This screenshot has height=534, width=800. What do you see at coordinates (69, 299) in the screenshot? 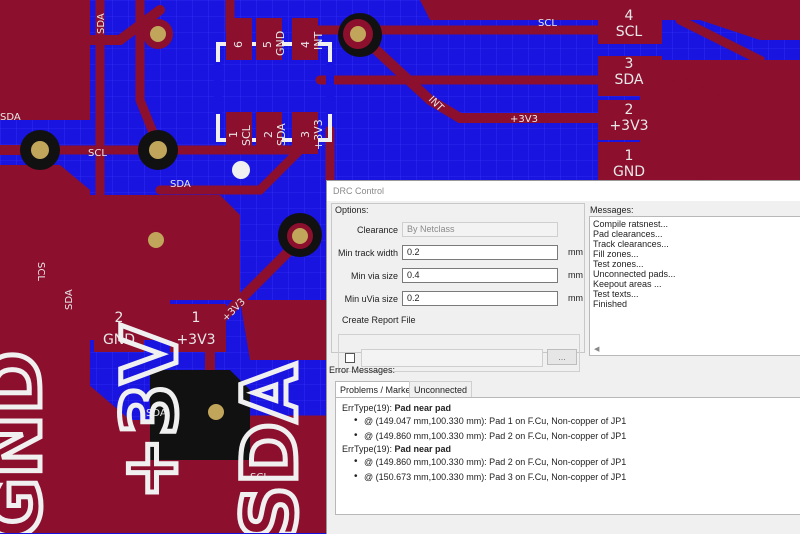
I see `net-label-sda-vertical: SDA` at bounding box center [69, 299].